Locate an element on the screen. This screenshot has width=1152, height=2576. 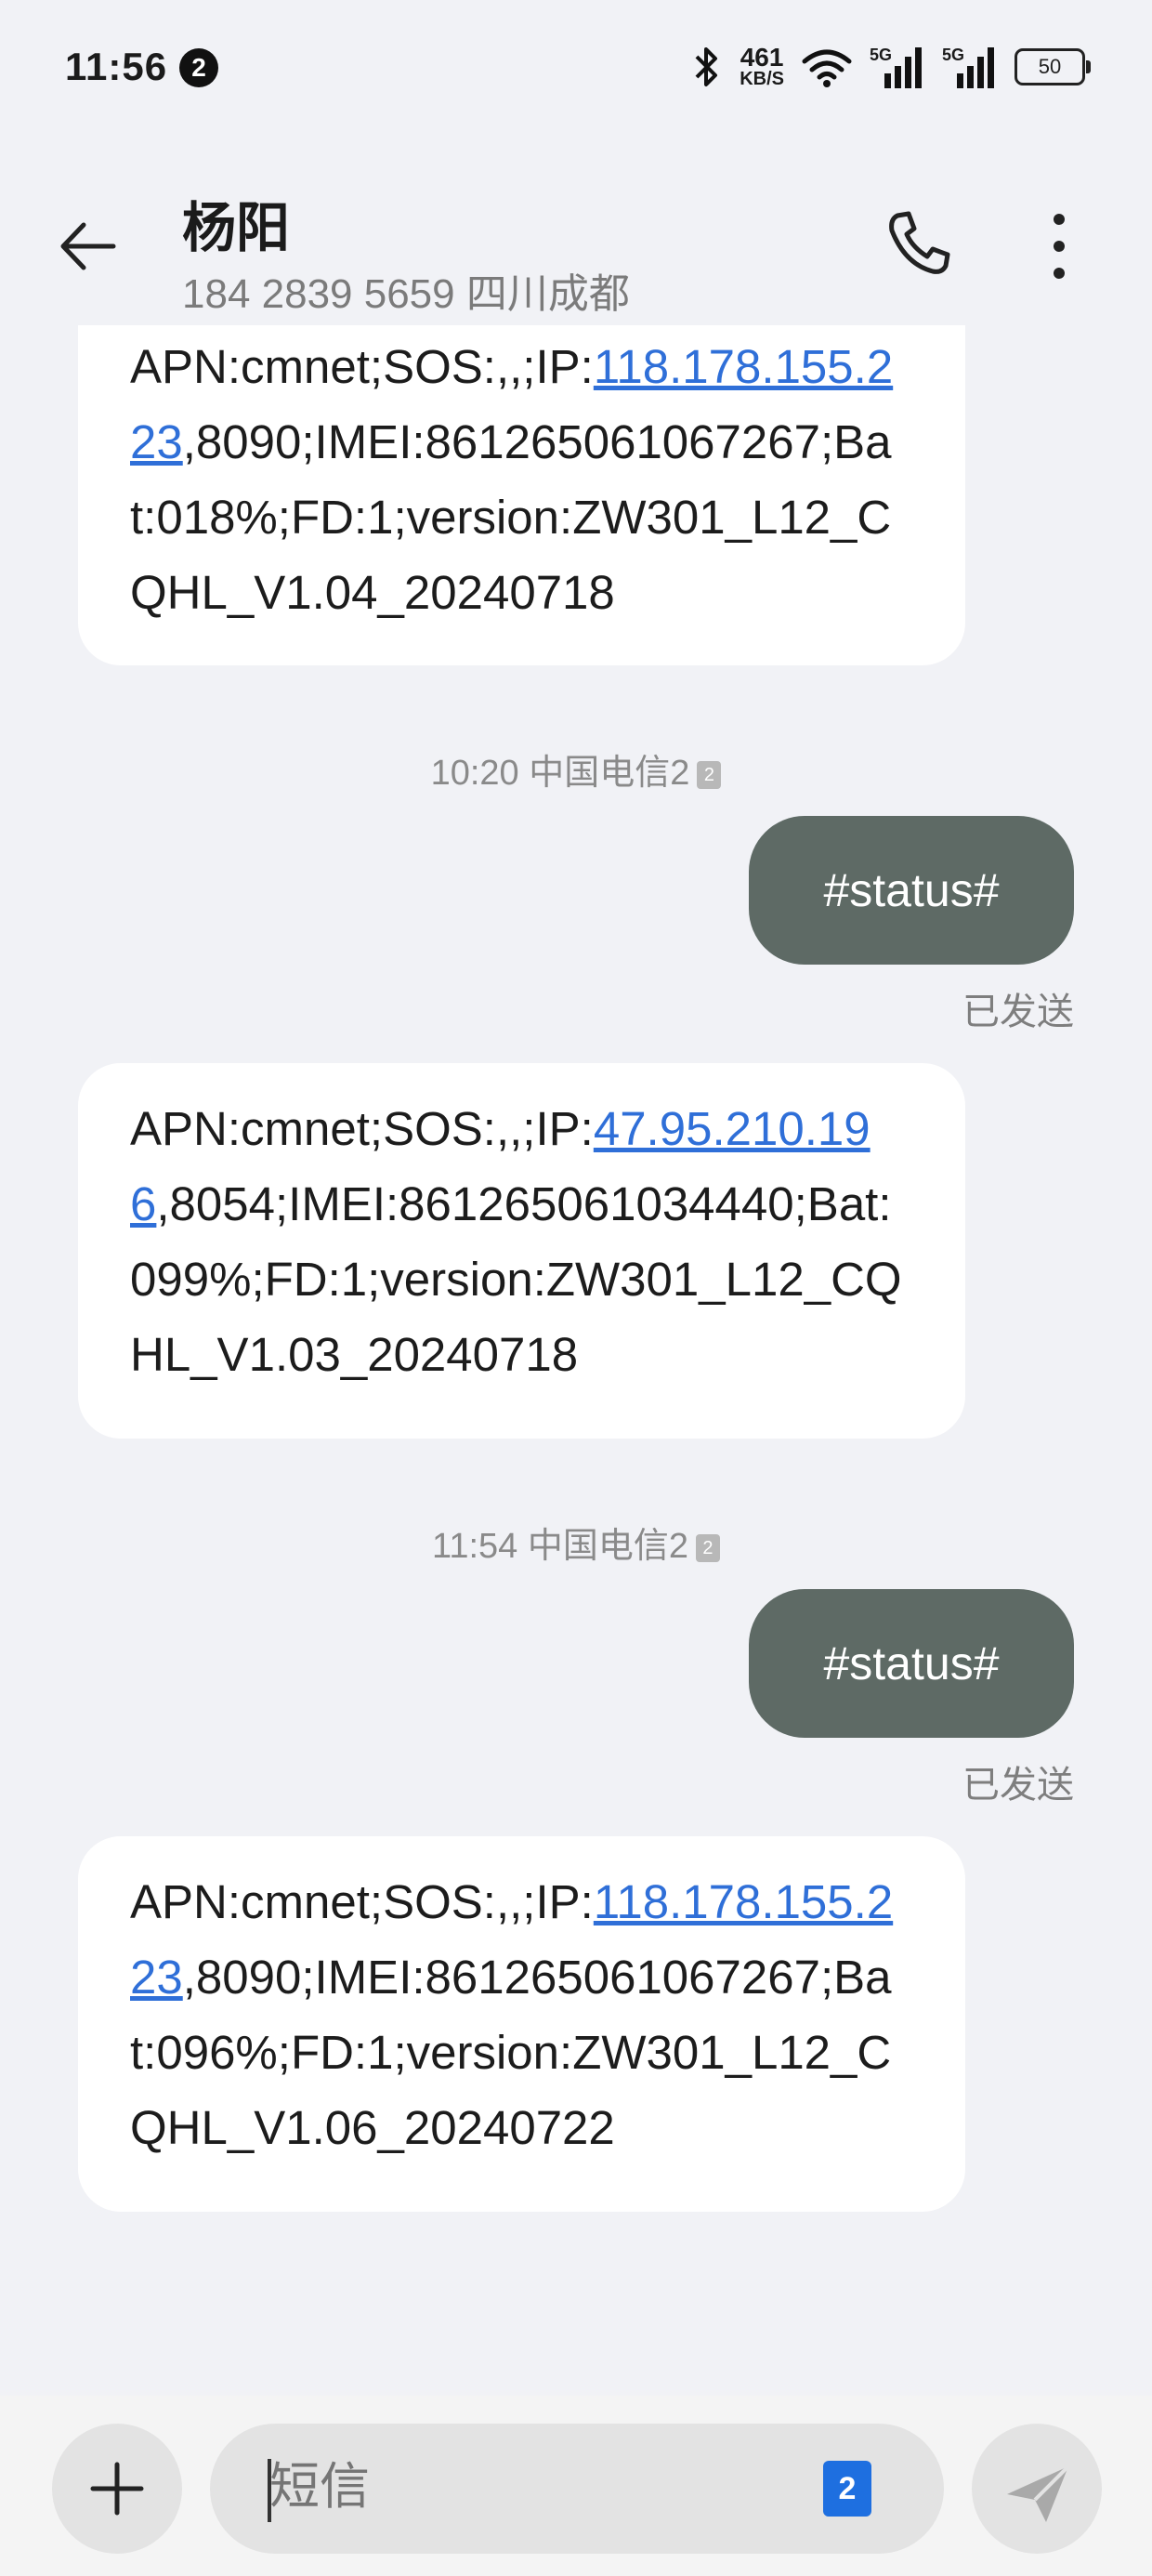
wifi-icon is located at coordinates (827, 68).